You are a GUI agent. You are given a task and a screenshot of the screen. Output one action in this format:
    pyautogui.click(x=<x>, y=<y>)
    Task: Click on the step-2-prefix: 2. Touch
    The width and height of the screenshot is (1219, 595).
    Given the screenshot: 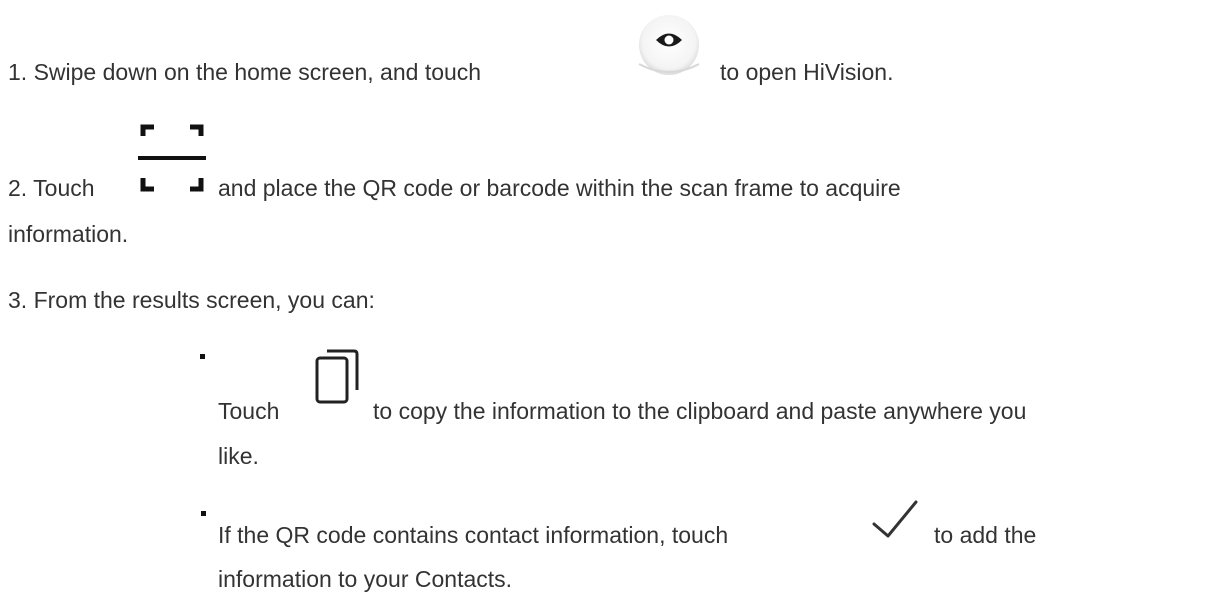 What is the action you would take?
    pyautogui.click(x=51, y=188)
    